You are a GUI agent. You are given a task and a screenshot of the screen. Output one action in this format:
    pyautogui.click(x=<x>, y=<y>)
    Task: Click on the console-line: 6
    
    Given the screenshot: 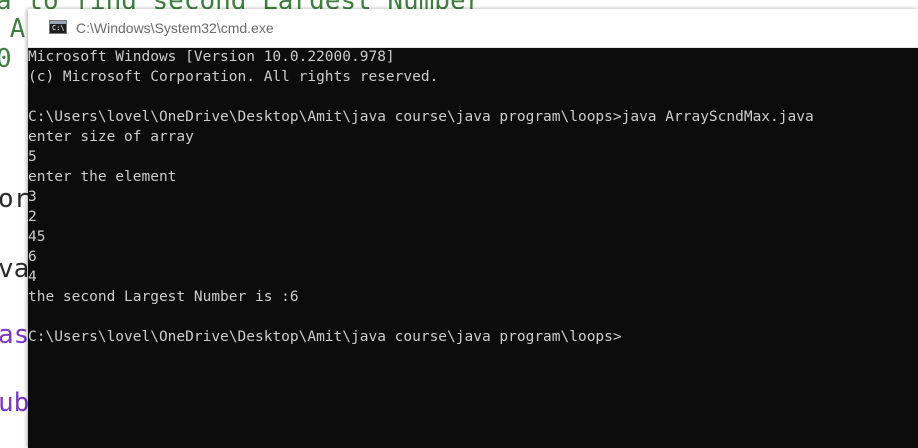 What is the action you would take?
    pyautogui.click(x=32, y=257)
    